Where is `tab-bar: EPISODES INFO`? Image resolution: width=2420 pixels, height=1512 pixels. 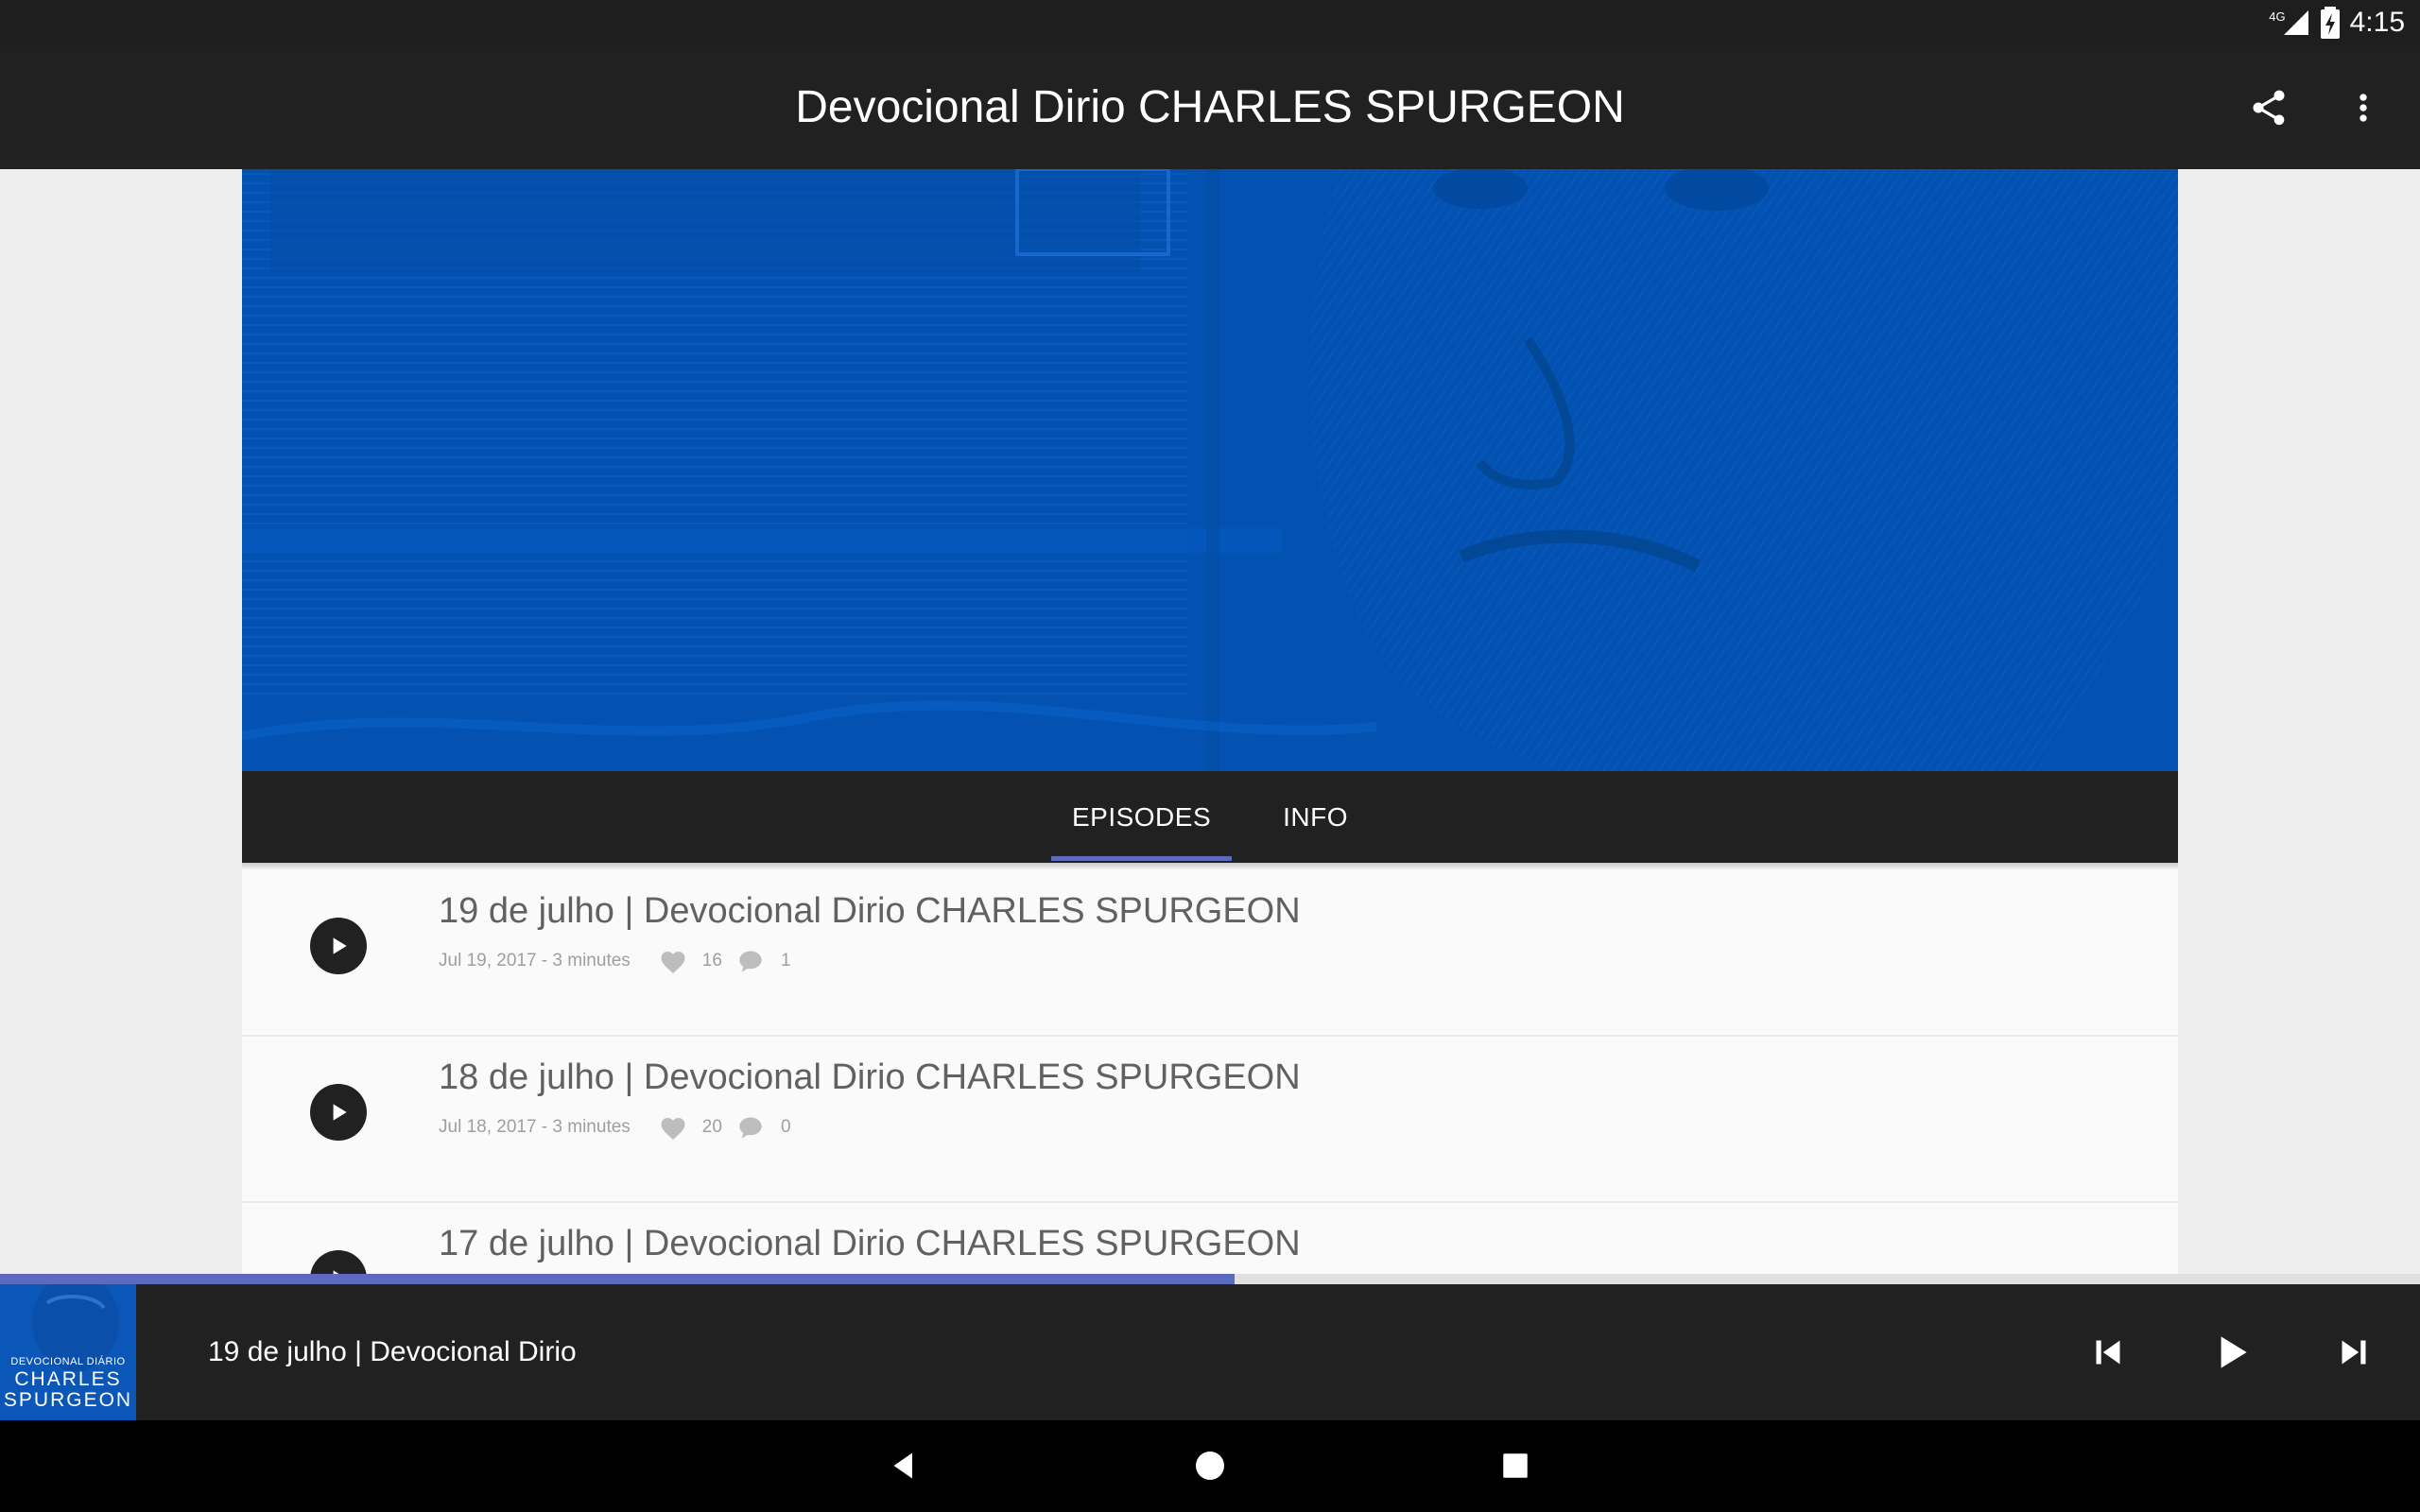
tab-bar: EPISODES INFO is located at coordinates (1210, 817).